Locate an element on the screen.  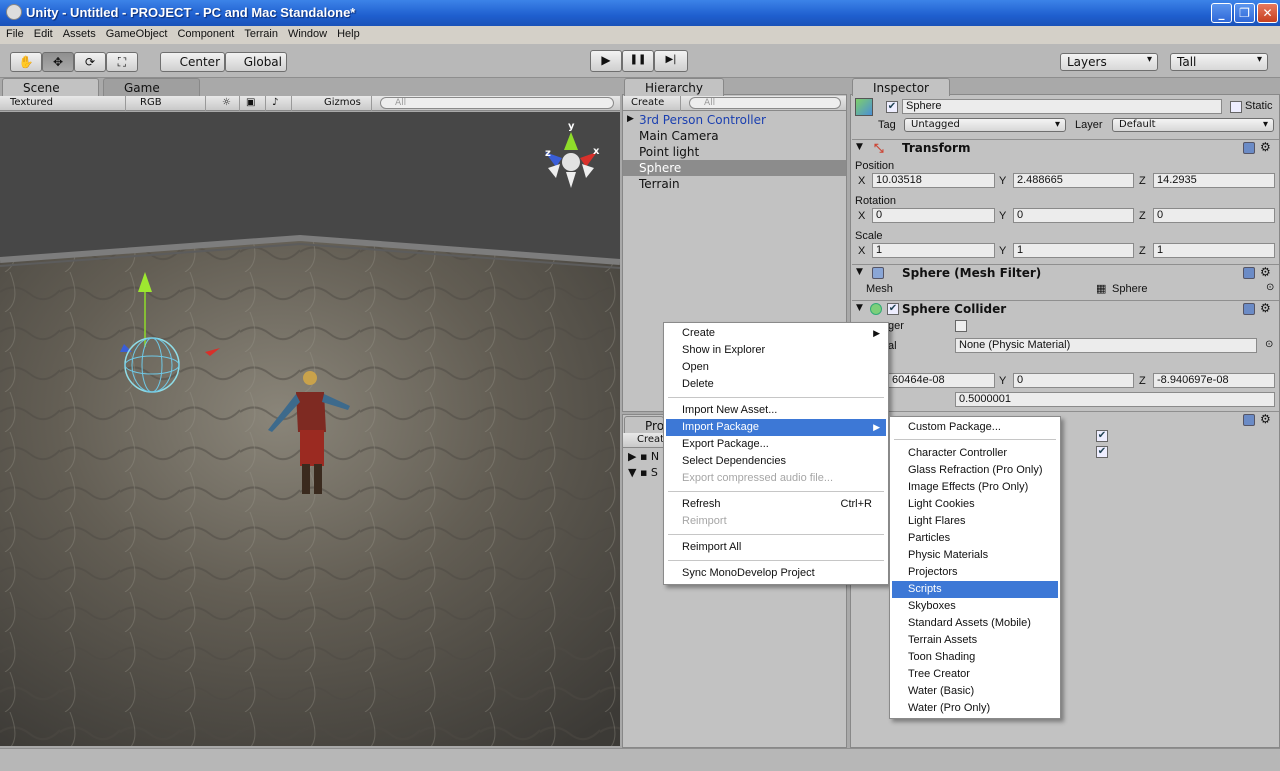
menu-window: Window is located at coordinates (308, 35).